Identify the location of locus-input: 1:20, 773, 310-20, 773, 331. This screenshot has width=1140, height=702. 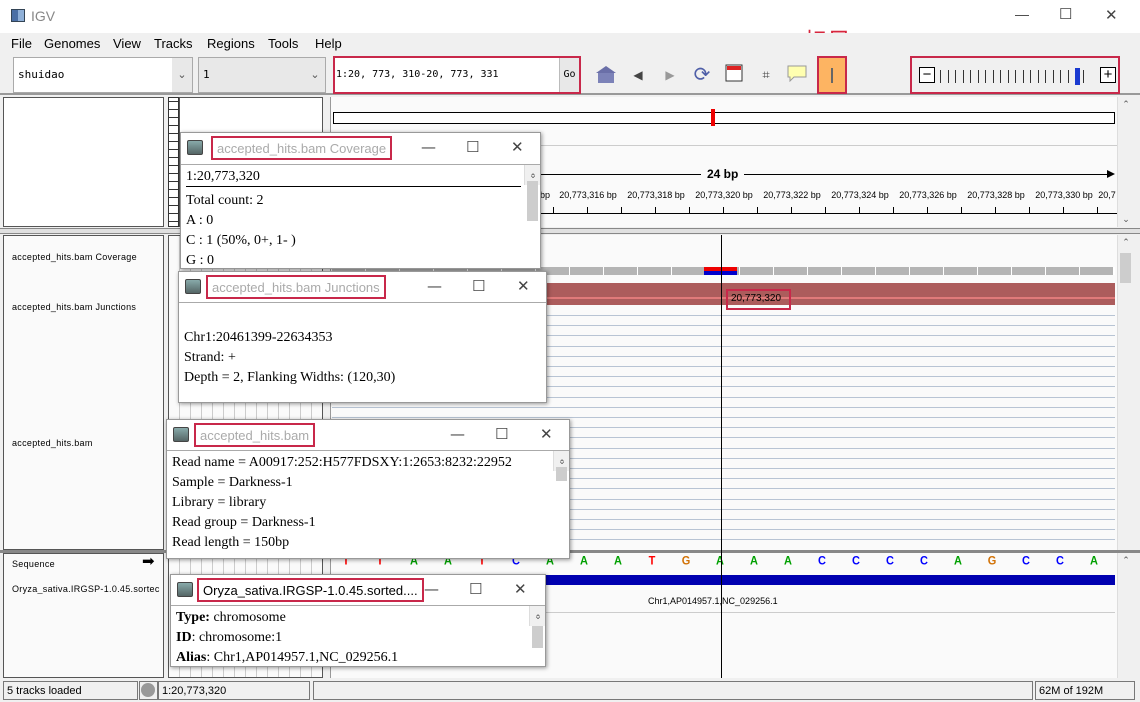
(417, 74).